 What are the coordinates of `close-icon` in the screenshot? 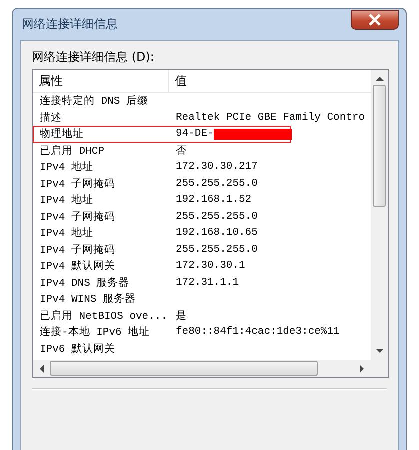 It's located at (375, 20).